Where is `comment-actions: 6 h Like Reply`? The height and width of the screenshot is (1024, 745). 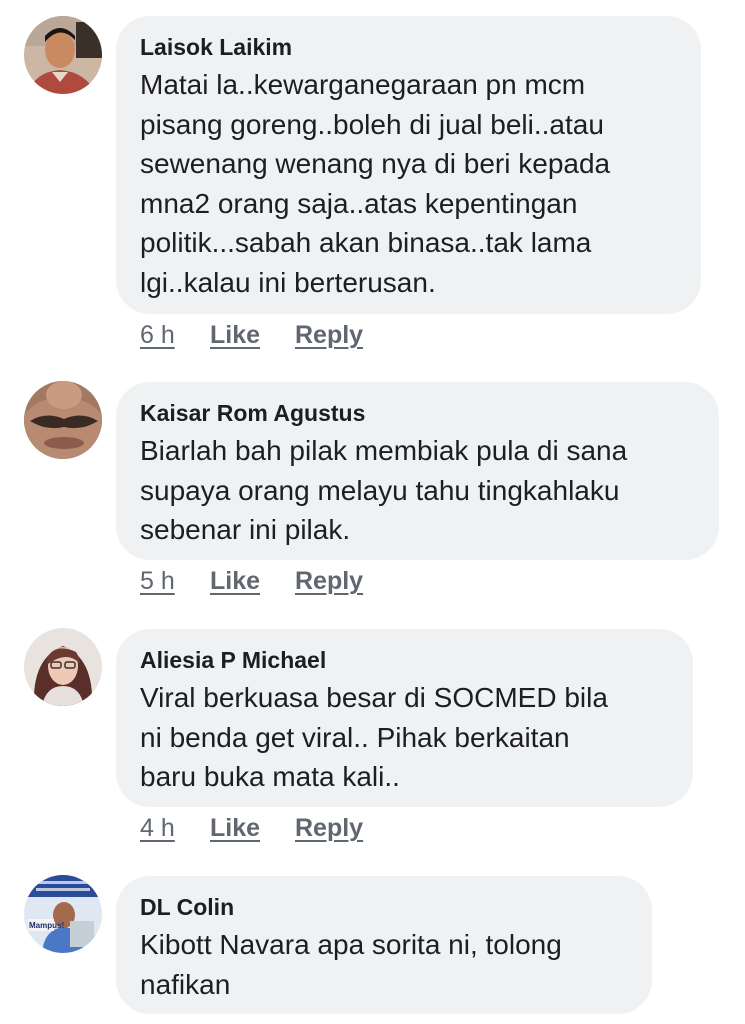
comment-actions: 6 h Like Reply is located at coordinates (251, 335).